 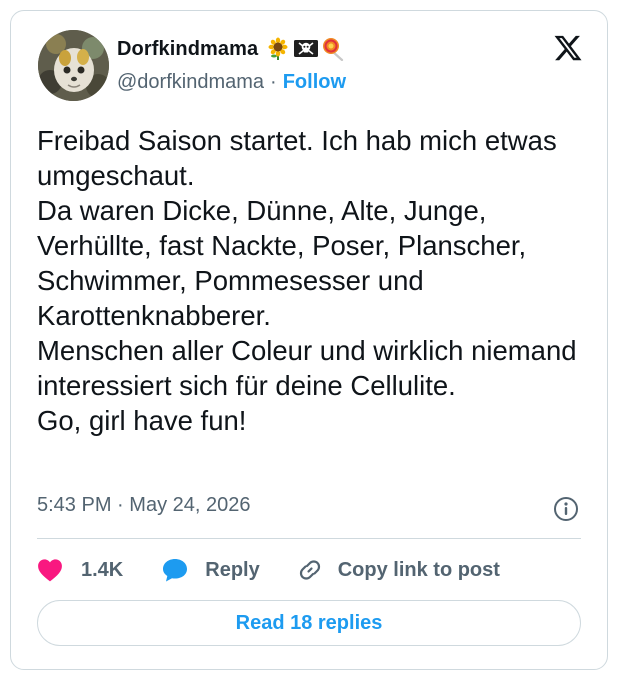 I want to click on tweet-time: 5:43 PM, so click(x=74, y=505).